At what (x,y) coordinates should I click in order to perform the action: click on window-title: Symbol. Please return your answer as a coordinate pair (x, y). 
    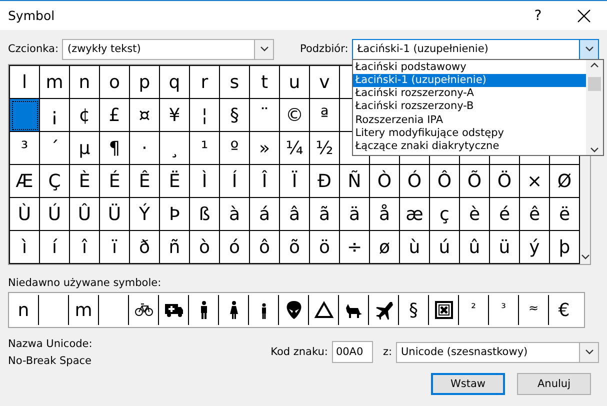
    Looking at the image, I should click on (32, 15).